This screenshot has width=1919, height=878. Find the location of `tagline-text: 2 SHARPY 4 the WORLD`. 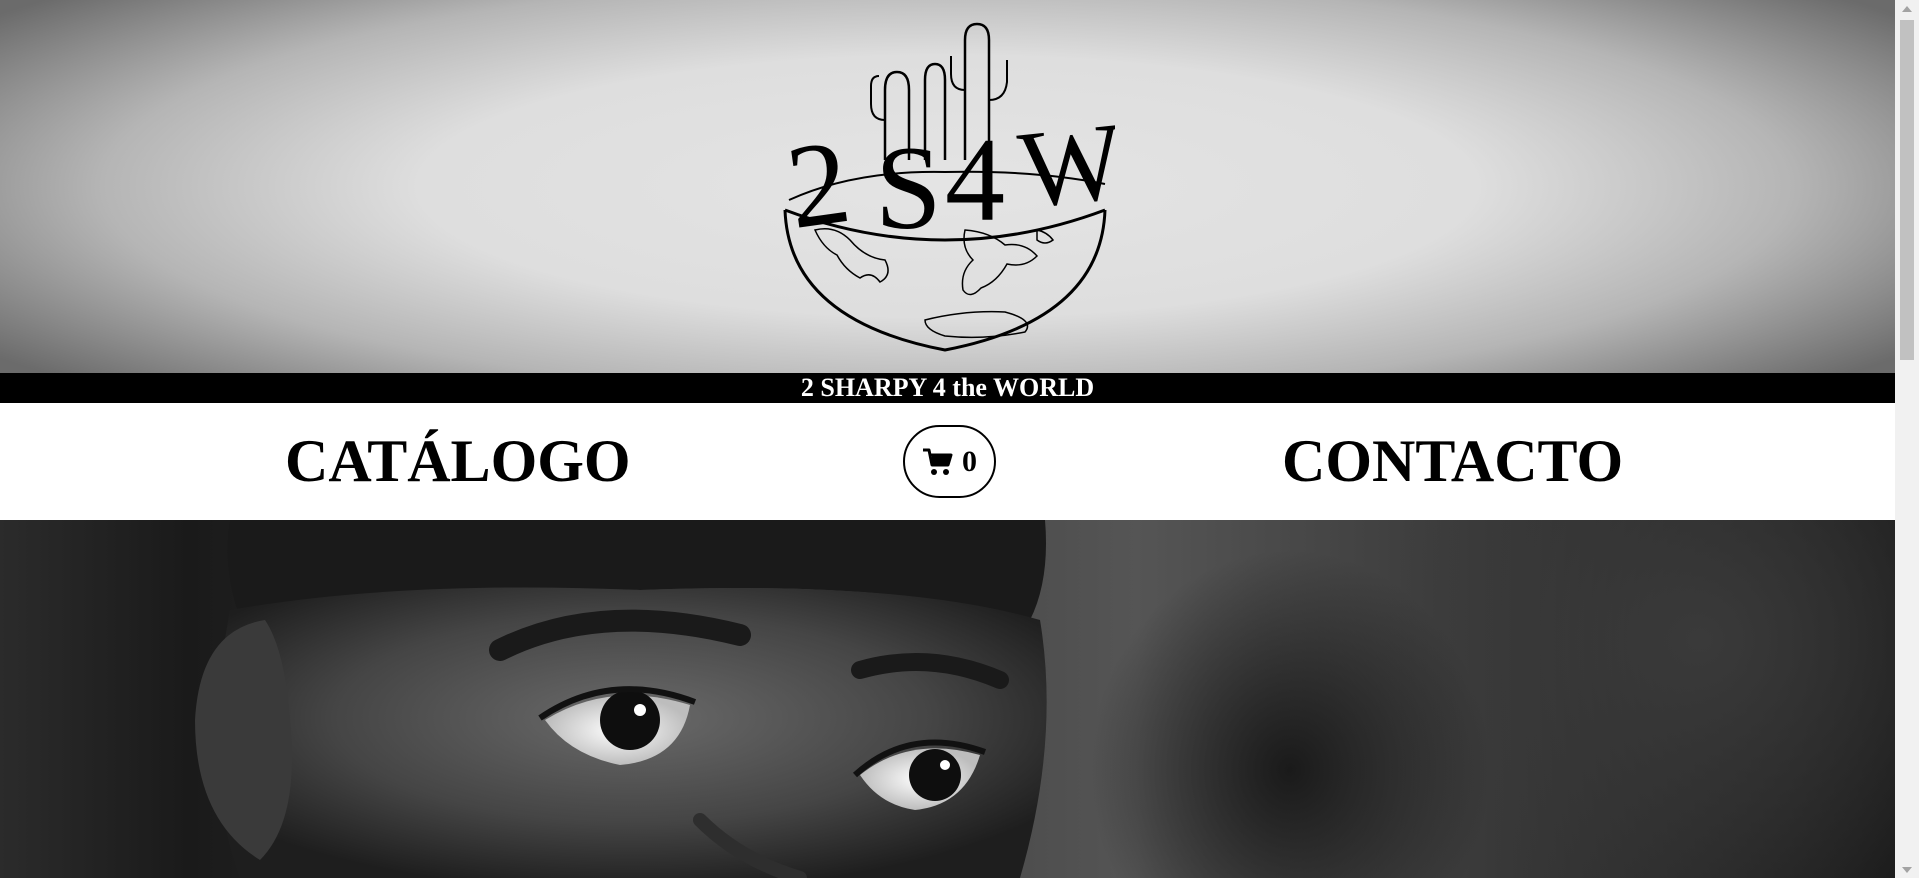

tagline-text: 2 SHARPY 4 the WORLD is located at coordinates (947, 387).